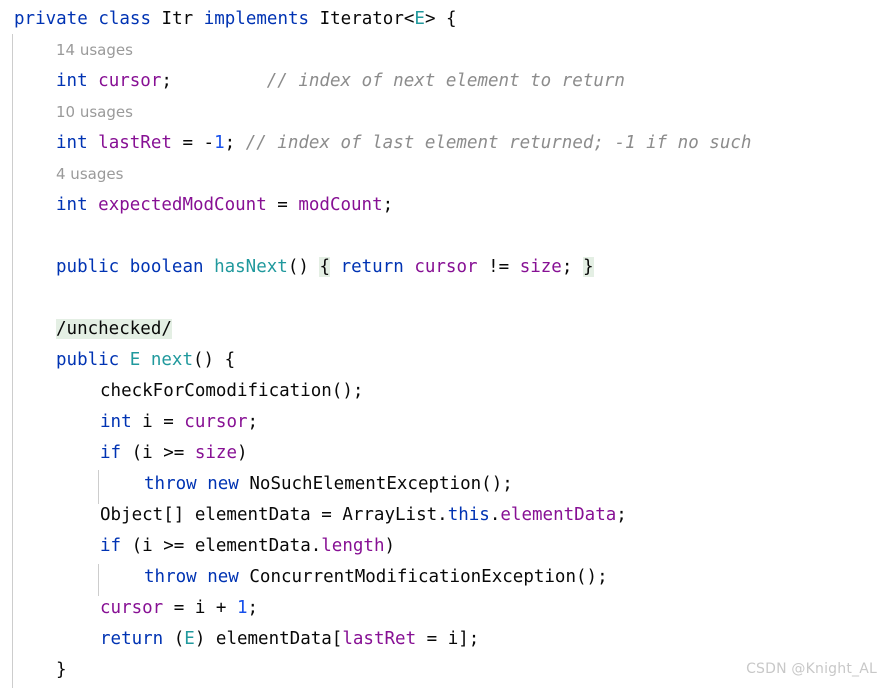 The image size is (891, 697). What do you see at coordinates (440, 19) in the screenshot?
I see `token-open-brace-class: > {` at bounding box center [440, 19].